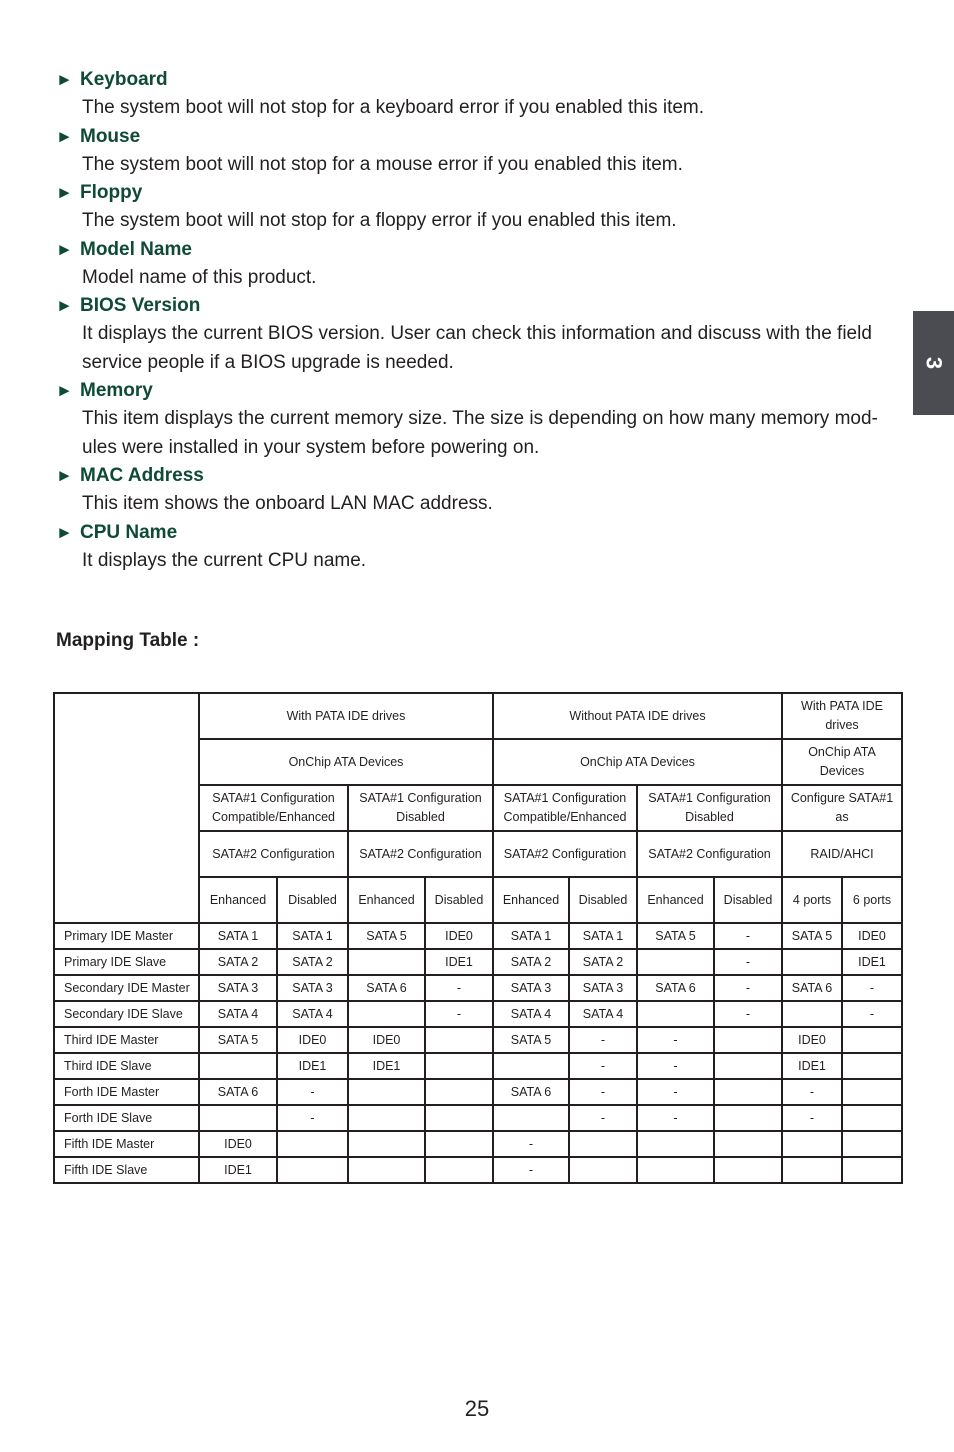 The height and width of the screenshot is (1452, 954). I want to click on mapping-table-title: Mapping Table :, so click(128, 640).